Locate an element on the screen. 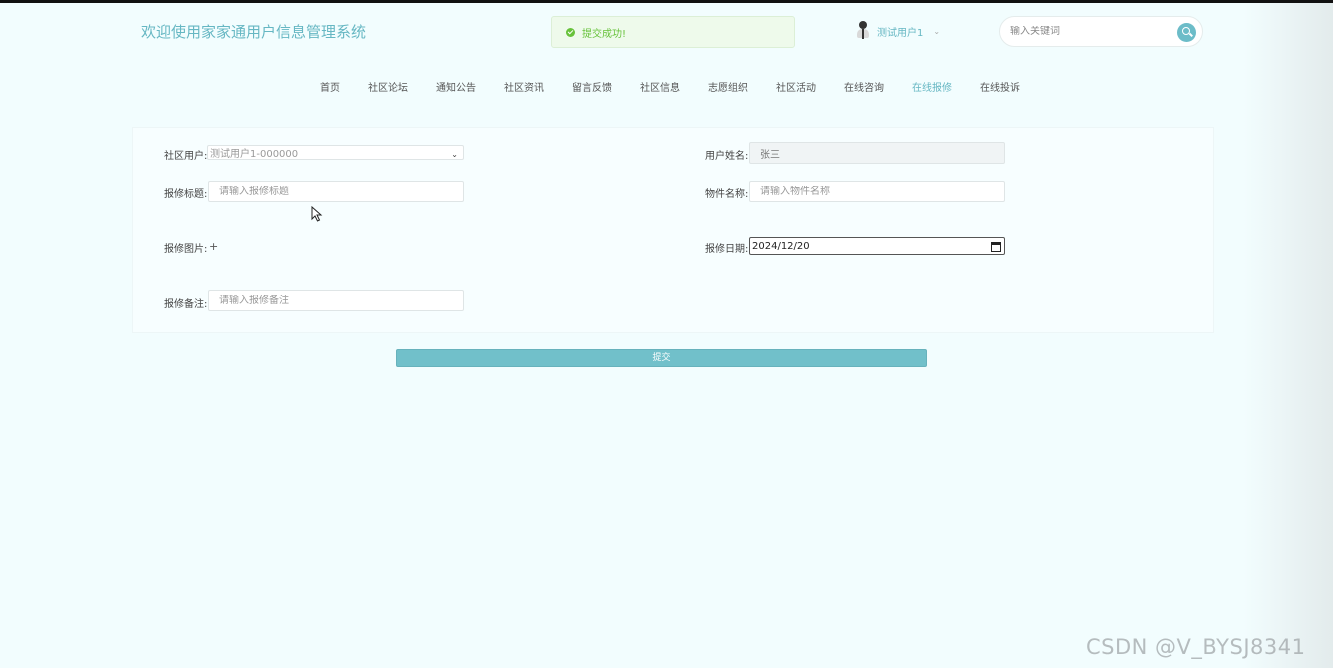 This screenshot has width=1333, height=668. item-name-label: 物件名称: is located at coordinates (727, 194).